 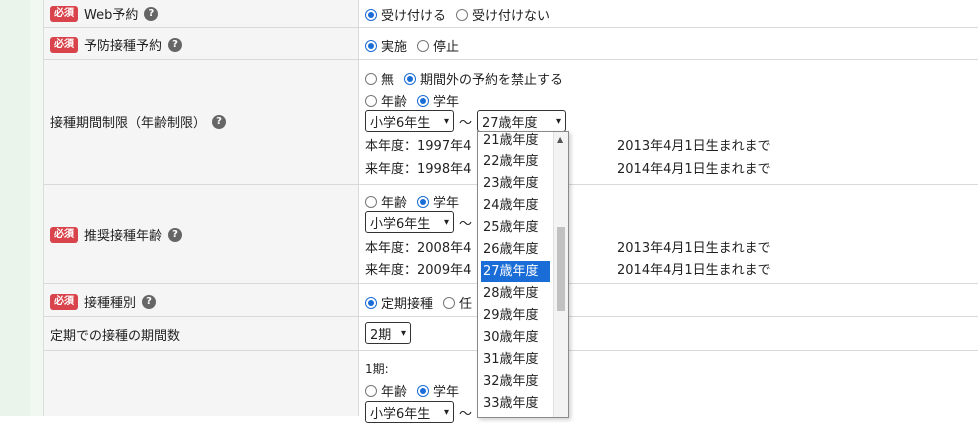 I want to click on dropdown-option: 30歳年度, so click(x=515, y=337).